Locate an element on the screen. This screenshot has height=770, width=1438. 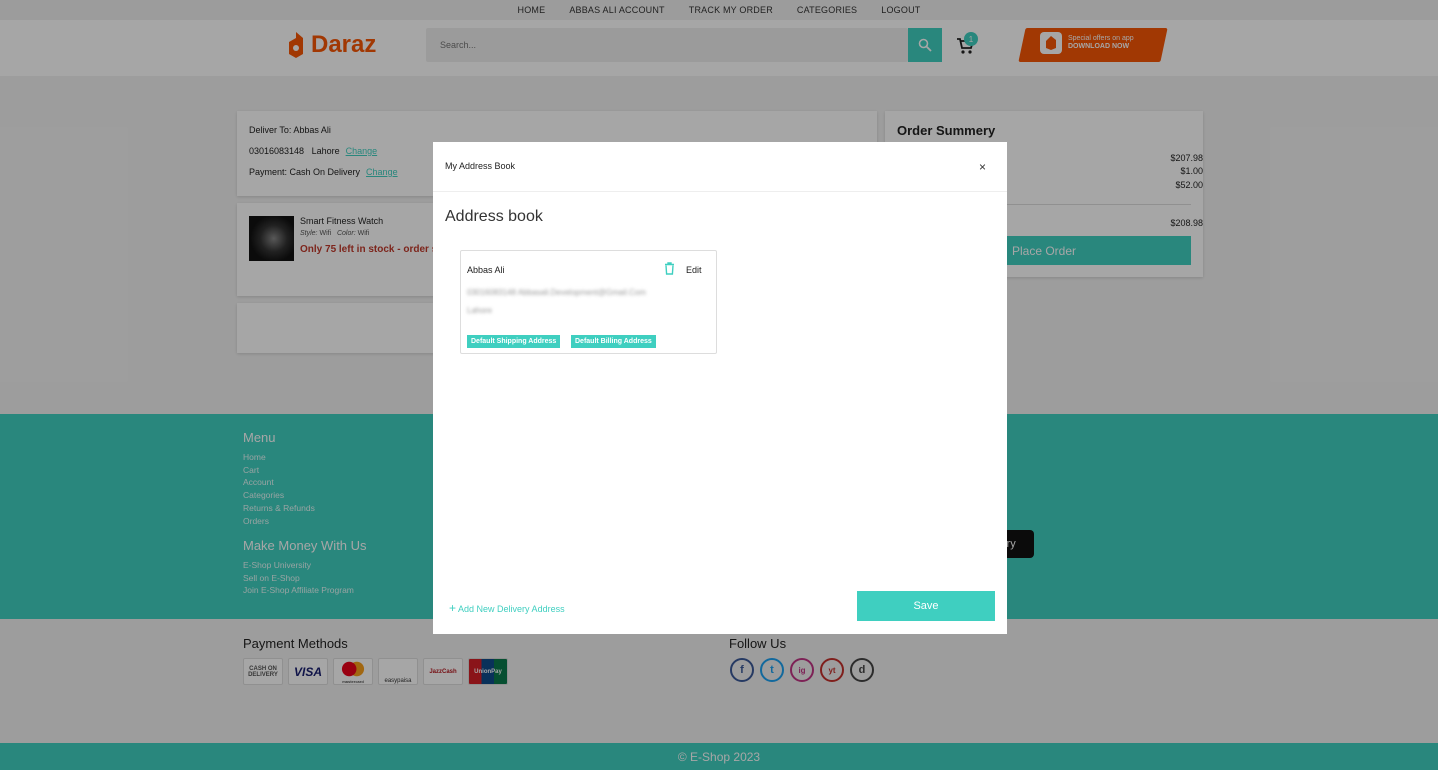
plus-icon: + is located at coordinates (453, 608).